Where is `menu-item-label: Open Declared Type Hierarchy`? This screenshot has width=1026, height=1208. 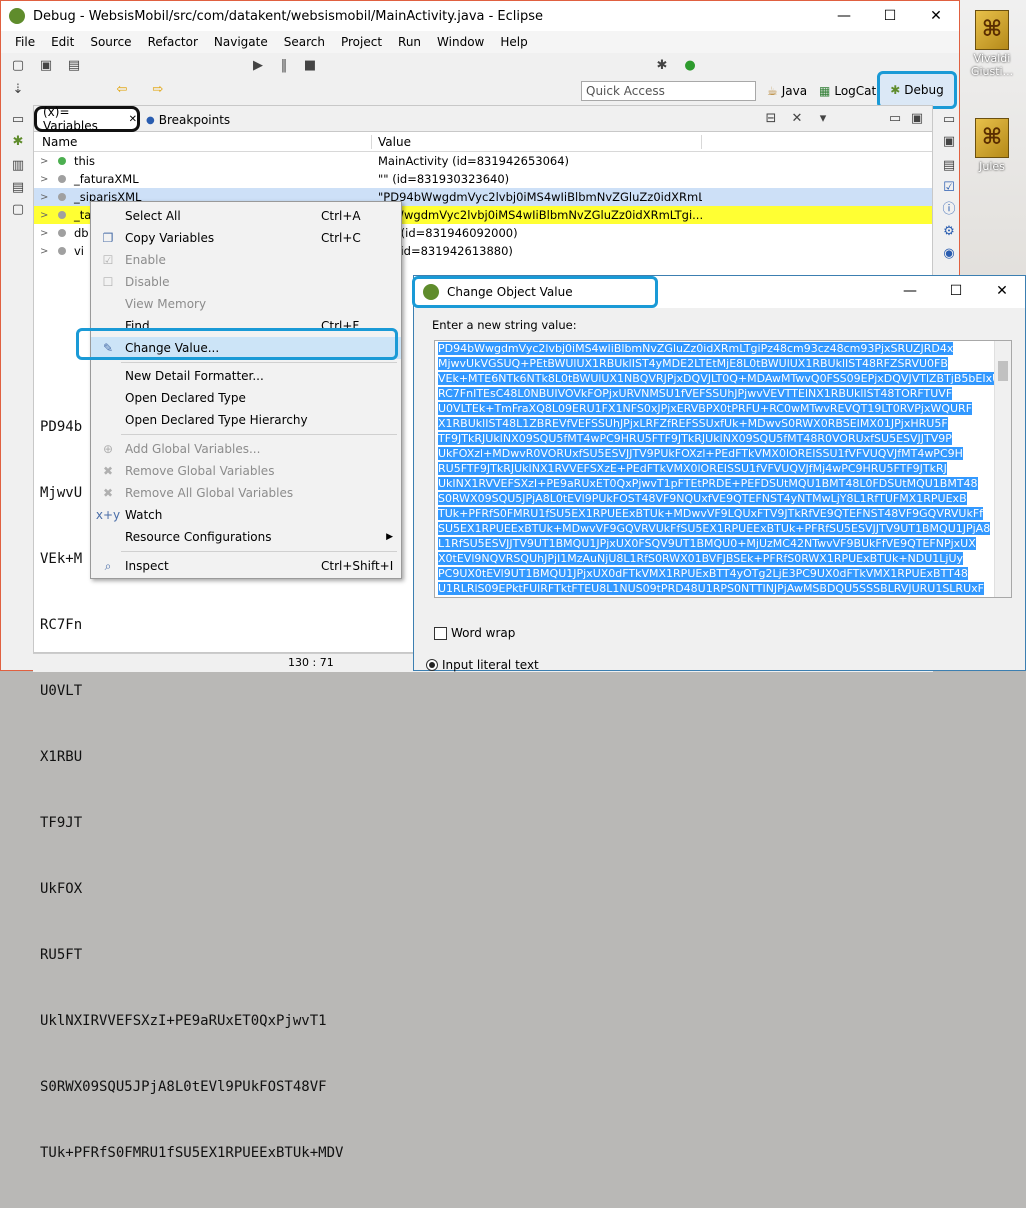 menu-item-label: Open Declared Type Hierarchy is located at coordinates (216, 420).